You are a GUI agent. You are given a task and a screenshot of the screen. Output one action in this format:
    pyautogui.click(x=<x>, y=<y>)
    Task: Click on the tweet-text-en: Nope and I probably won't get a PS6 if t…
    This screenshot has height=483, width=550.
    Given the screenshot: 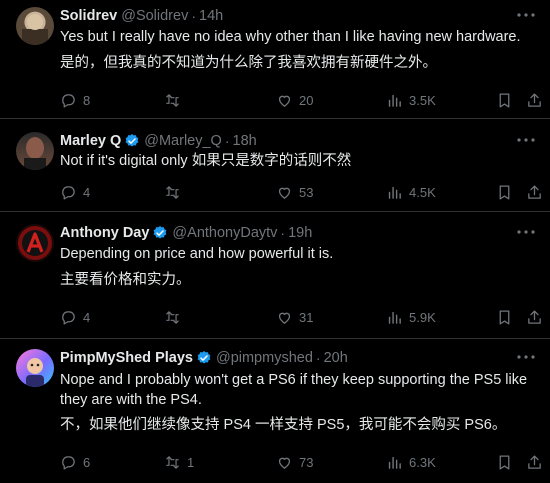 What is the action you would take?
    pyautogui.click(x=294, y=380)
    